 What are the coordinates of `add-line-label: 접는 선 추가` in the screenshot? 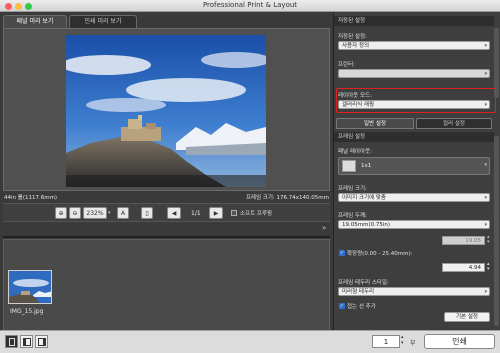 It's located at (361, 307).